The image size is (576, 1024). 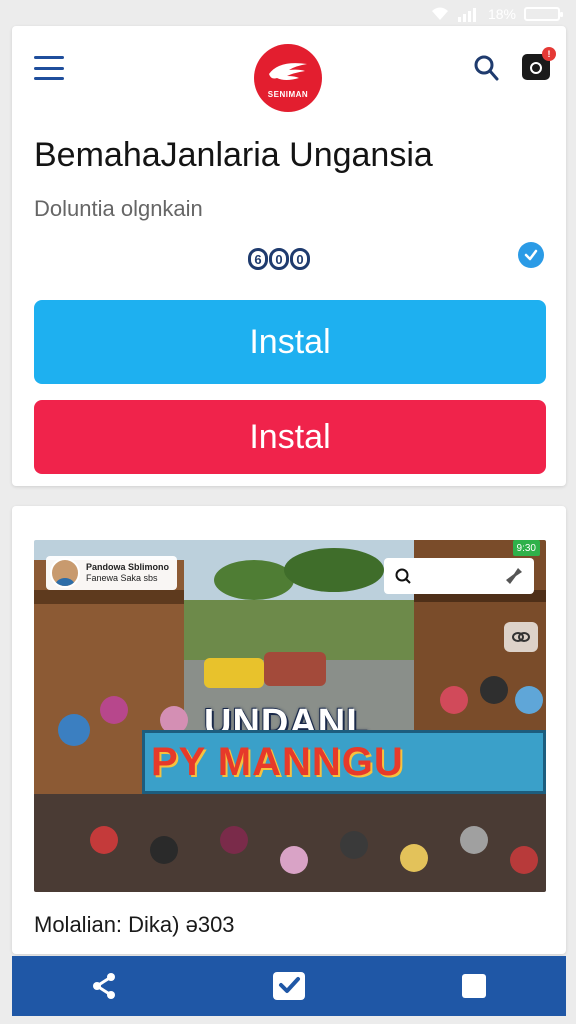 I want to click on channel-name: Pandowa Sblimono, so click(x=128, y=567).